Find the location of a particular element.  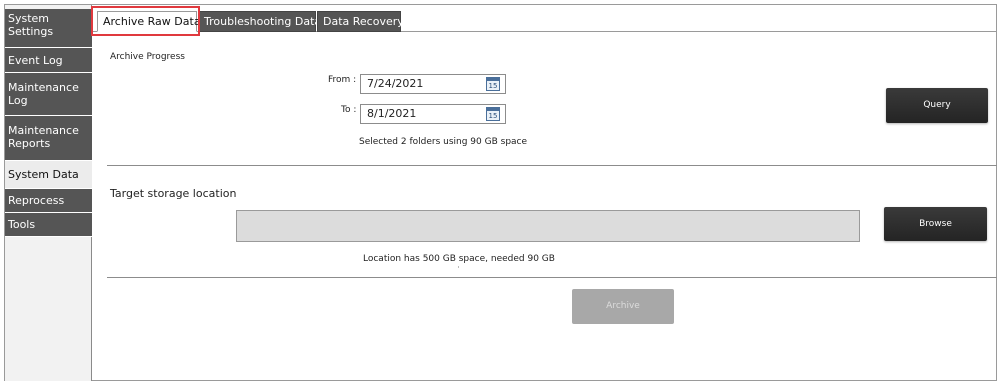

from-date-value: 7/24/2021 is located at coordinates (395, 83).